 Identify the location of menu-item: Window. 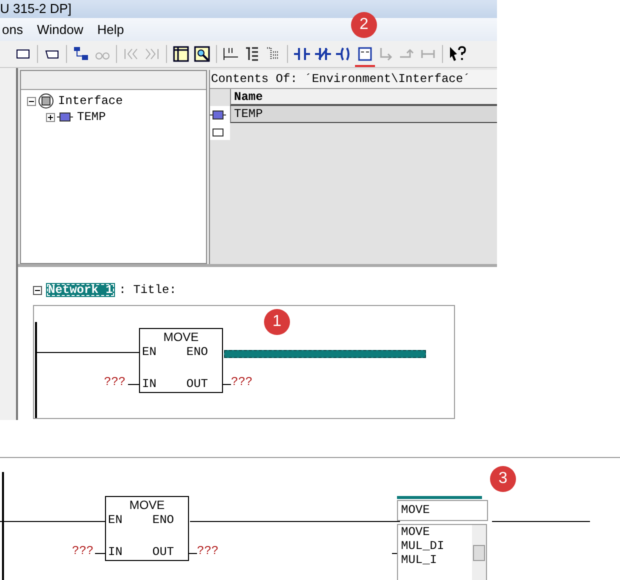
(60, 29).